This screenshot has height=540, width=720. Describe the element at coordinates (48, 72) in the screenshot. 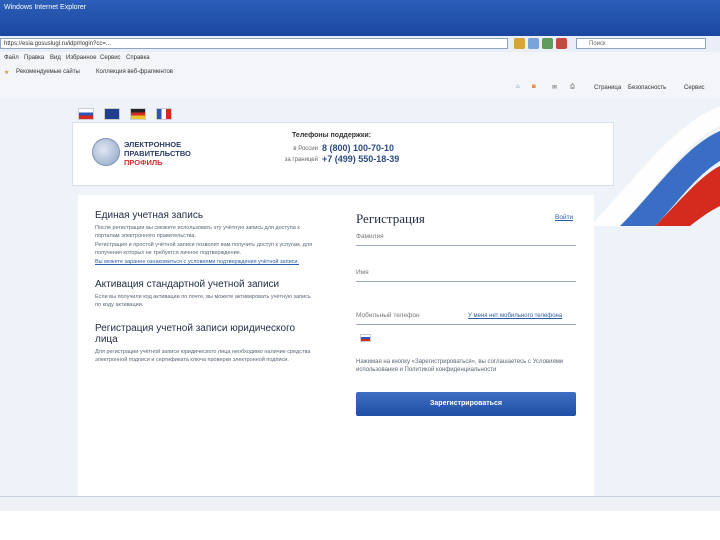

I see `fav-suggested-sites: Рекомендуемые сайты` at that location.